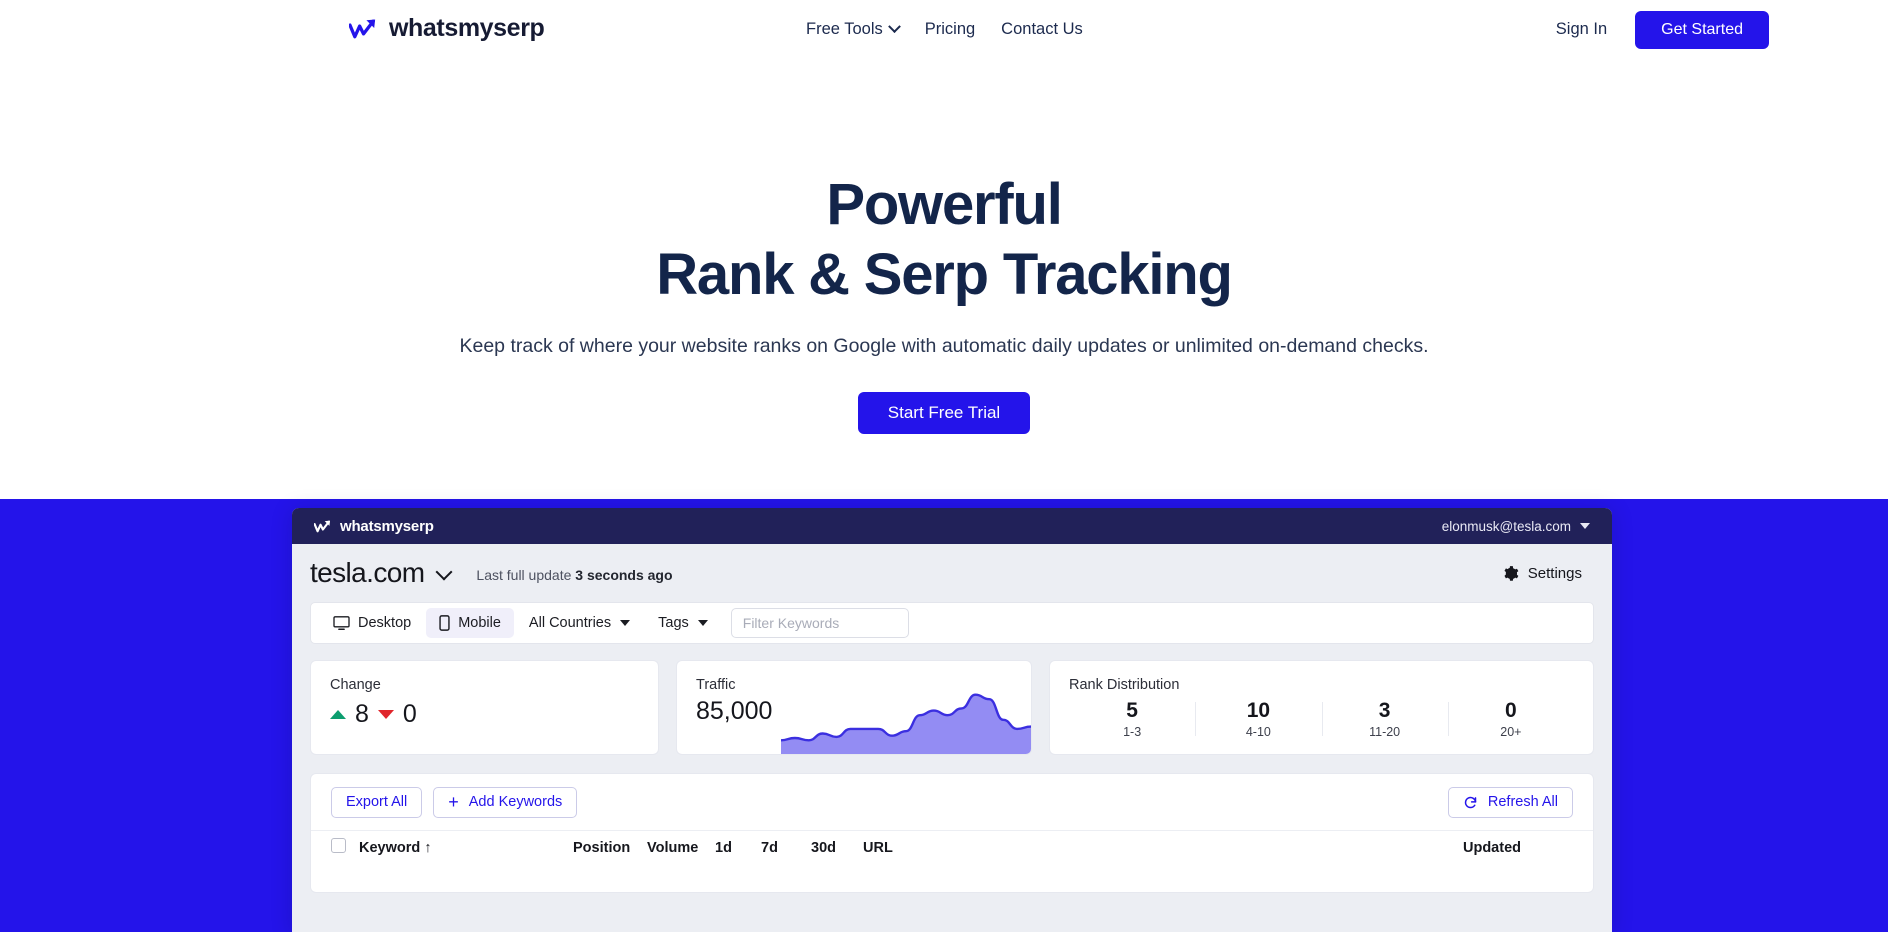 The image size is (1888, 932). I want to click on last-update-status: Last full update 3 seconds ago, so click(574, 575).